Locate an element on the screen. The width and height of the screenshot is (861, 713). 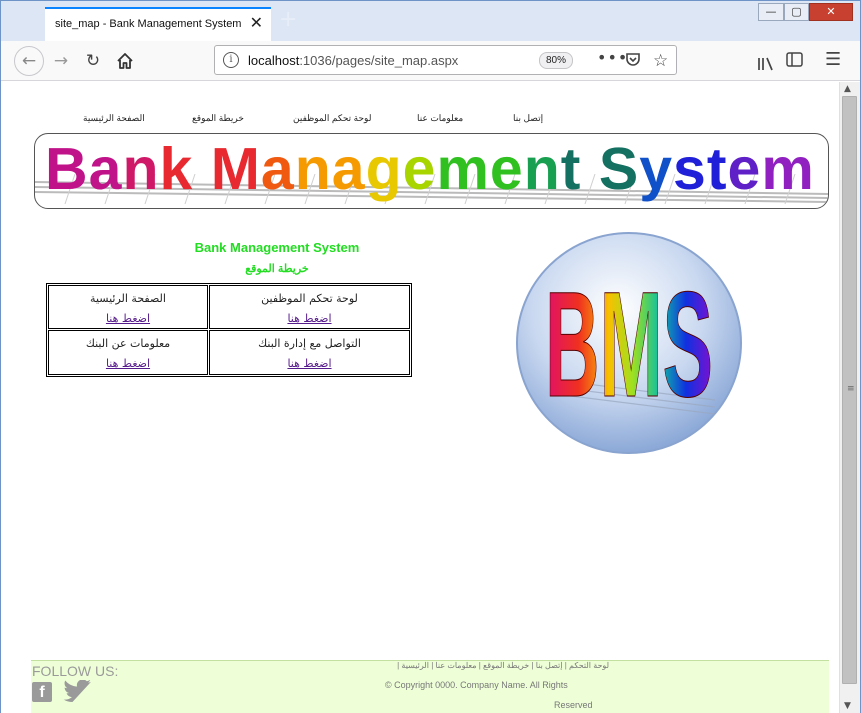
url-path: :1036/pages/site_map.aspx is located at coordinates (379, 60).